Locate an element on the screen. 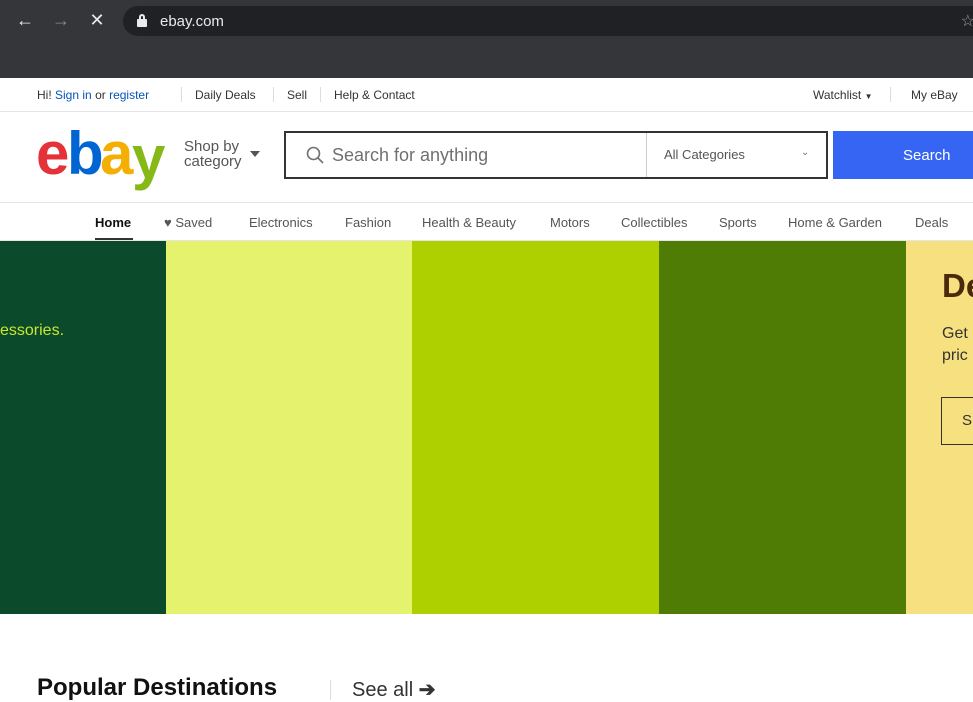 The image size is (973, 702). section-title: Popular Destinations is located at coordinates (157, 687).